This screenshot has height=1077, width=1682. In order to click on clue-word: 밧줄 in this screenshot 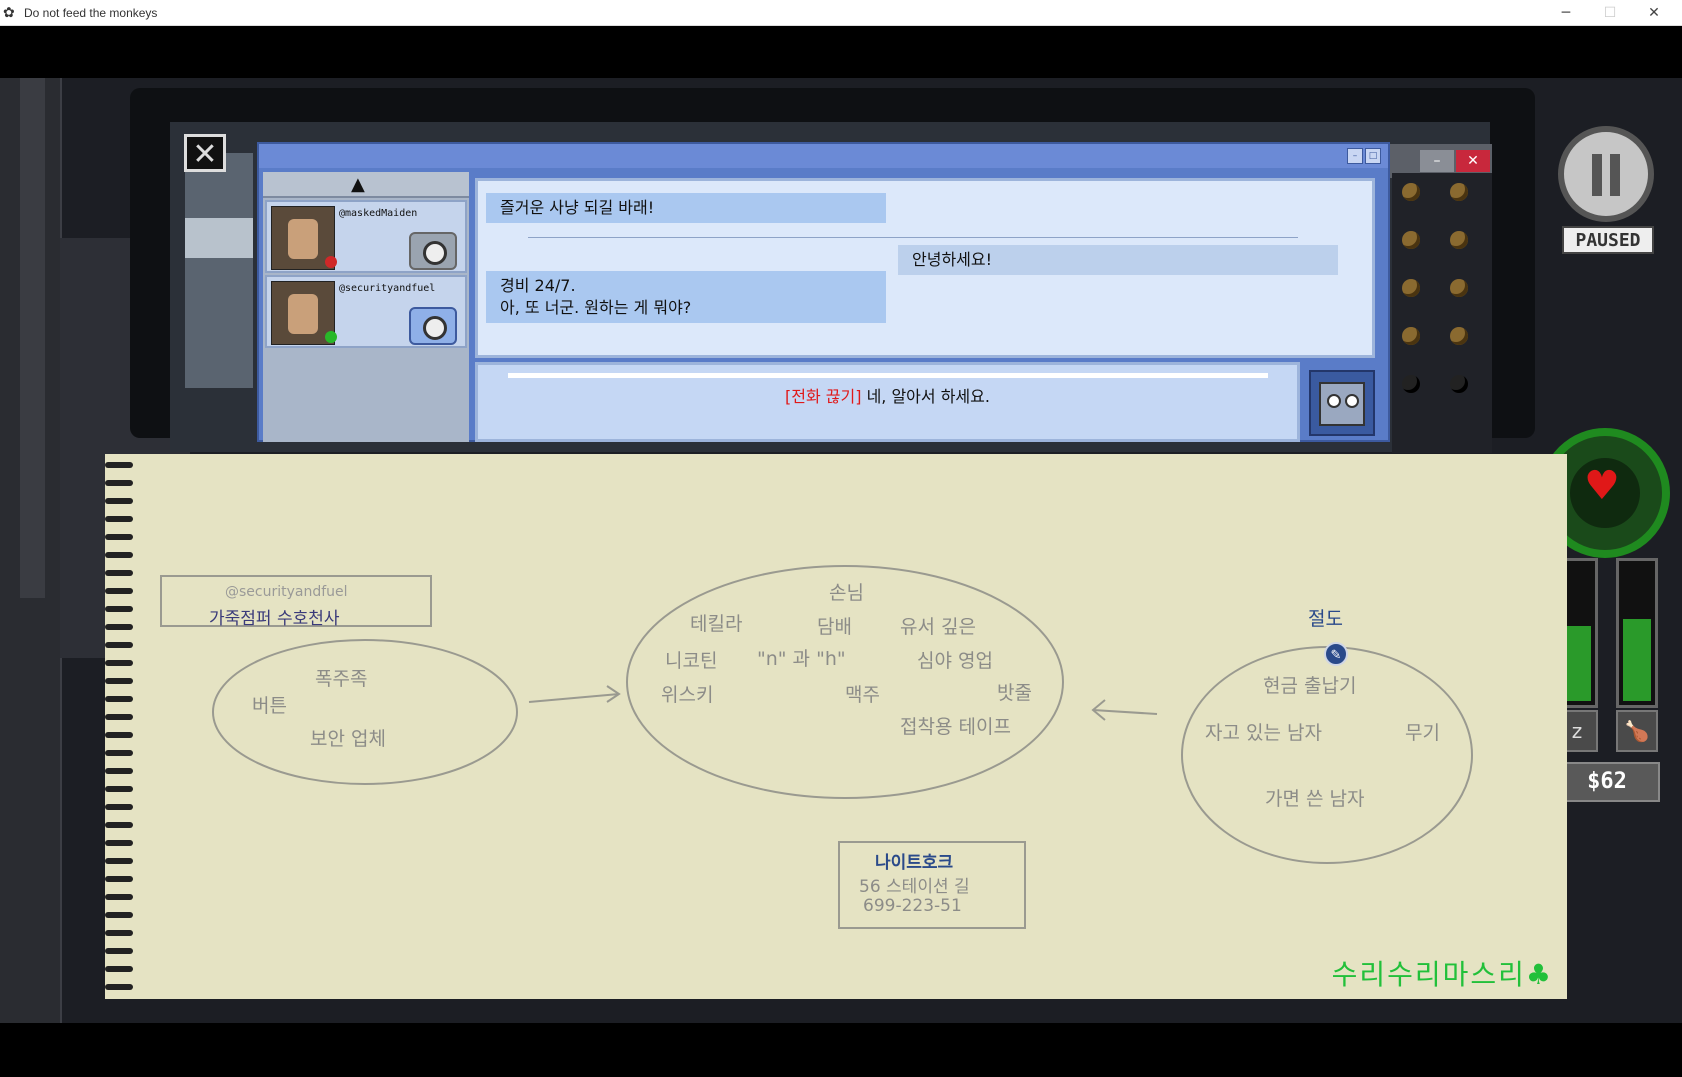, I will do `click(1014, 691)`.